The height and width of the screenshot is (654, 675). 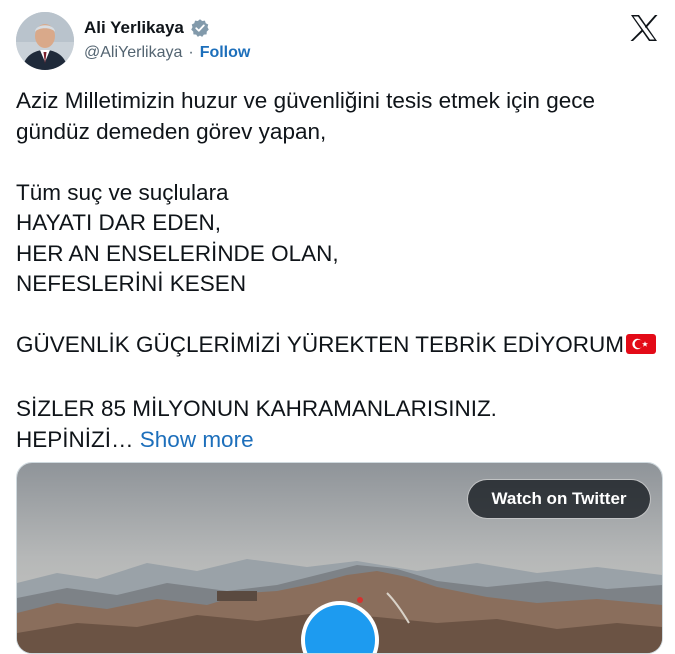 What do you see at coordinates (45, 41) in the screenshot?
I see `avatar` at bounding box center [45, 41].